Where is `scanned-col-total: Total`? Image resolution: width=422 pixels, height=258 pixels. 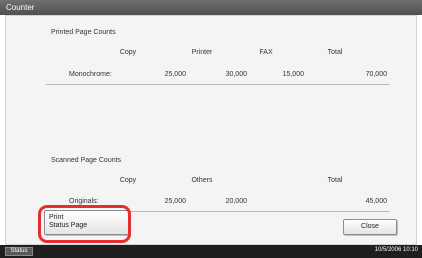
scanned-col-total: Total is located at coordinates (335, 180).